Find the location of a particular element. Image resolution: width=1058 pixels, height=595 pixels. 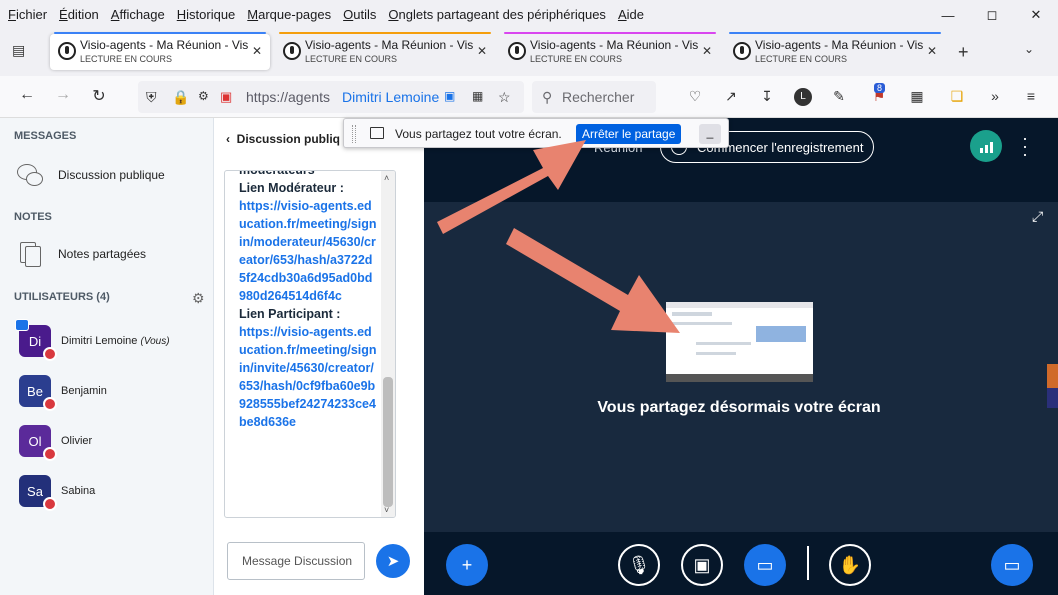

briefcase-icon: ▣ is located at coordinates (450, 96).